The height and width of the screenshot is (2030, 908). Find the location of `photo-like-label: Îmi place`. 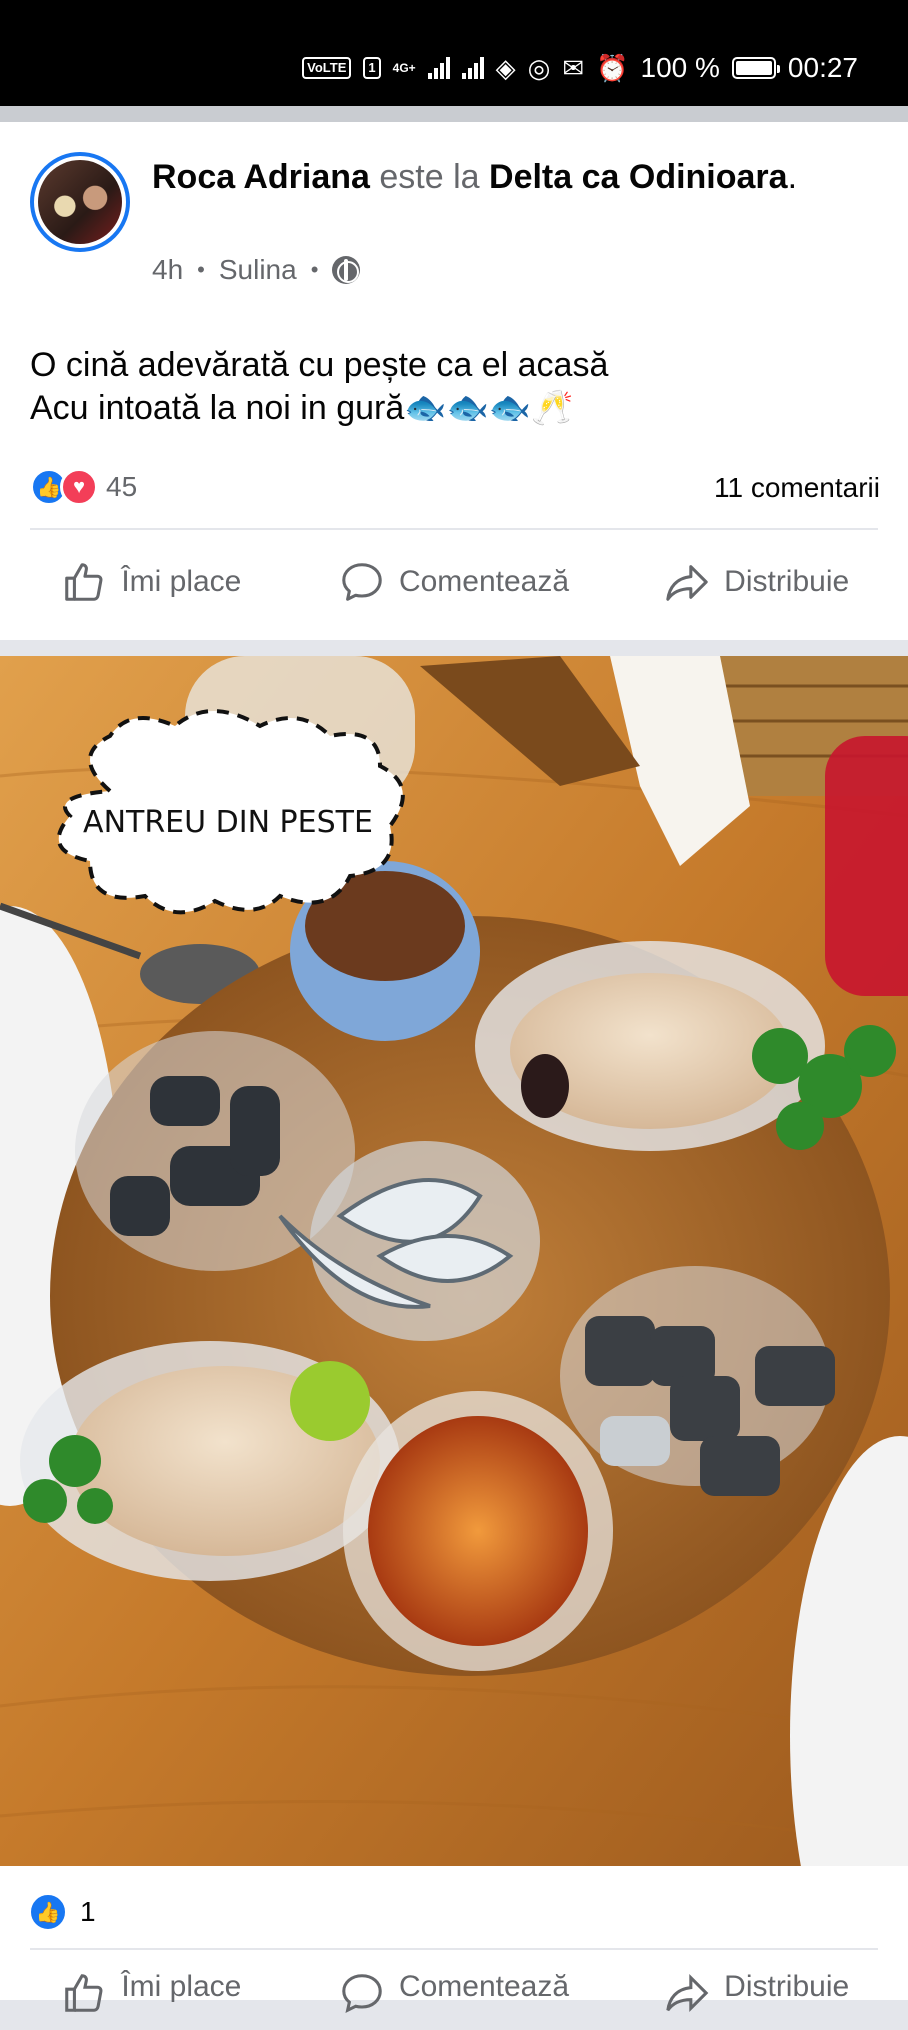

photo-like-label: Îmi place is located at coordinates (181, 1986).